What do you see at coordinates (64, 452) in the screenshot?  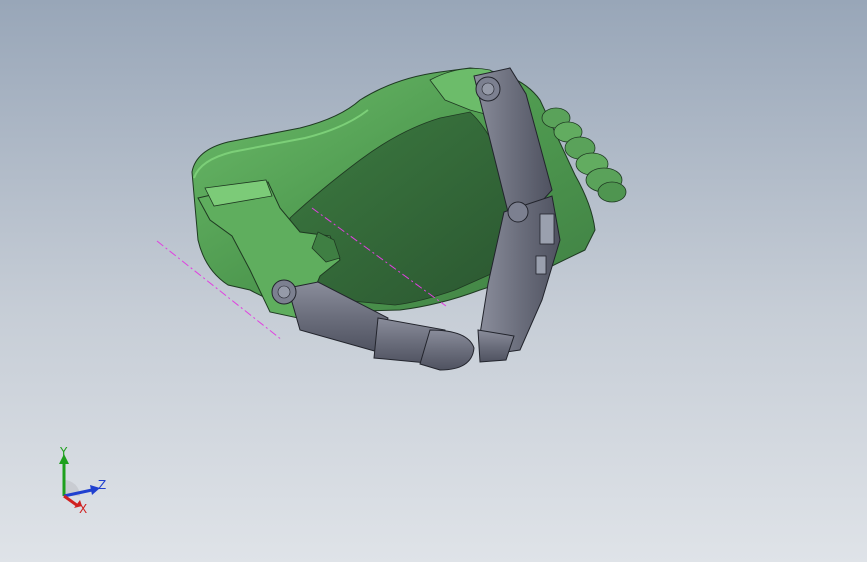 I see `y-axis-label: Y` at bounding box center [64, 452].